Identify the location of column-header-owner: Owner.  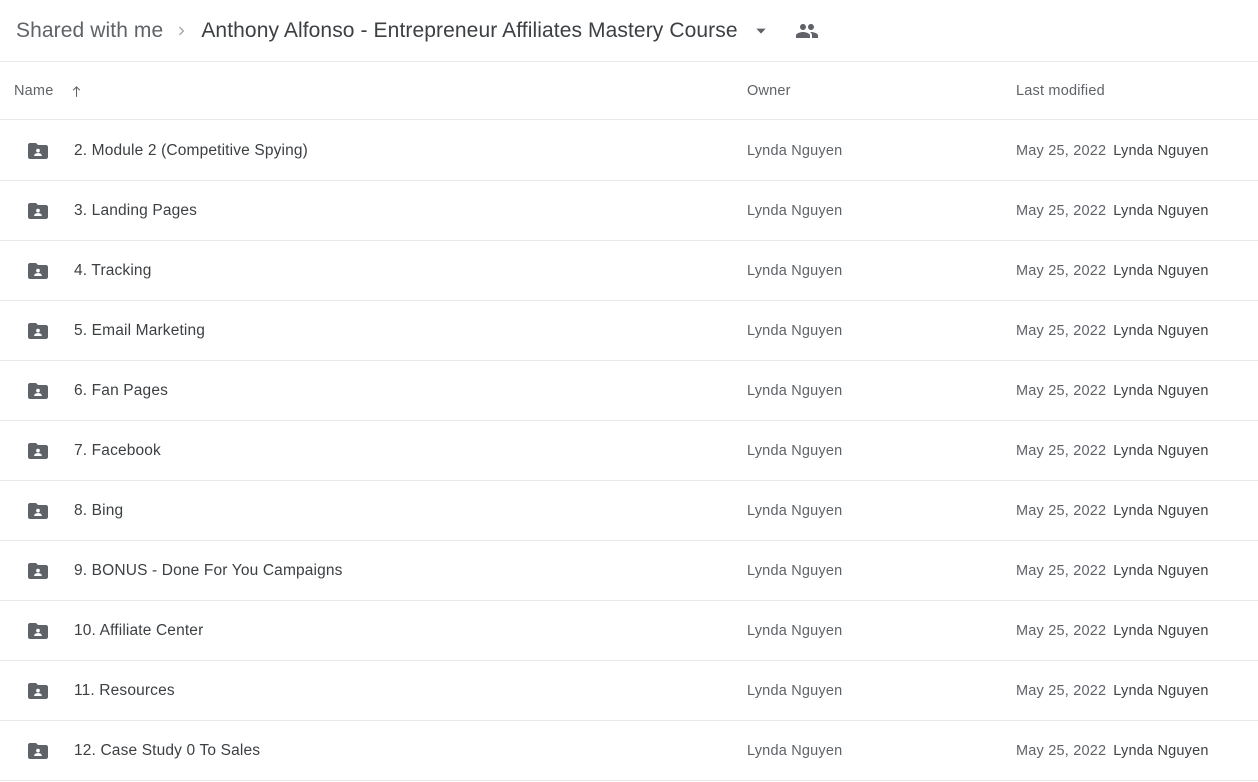
(769, 91).